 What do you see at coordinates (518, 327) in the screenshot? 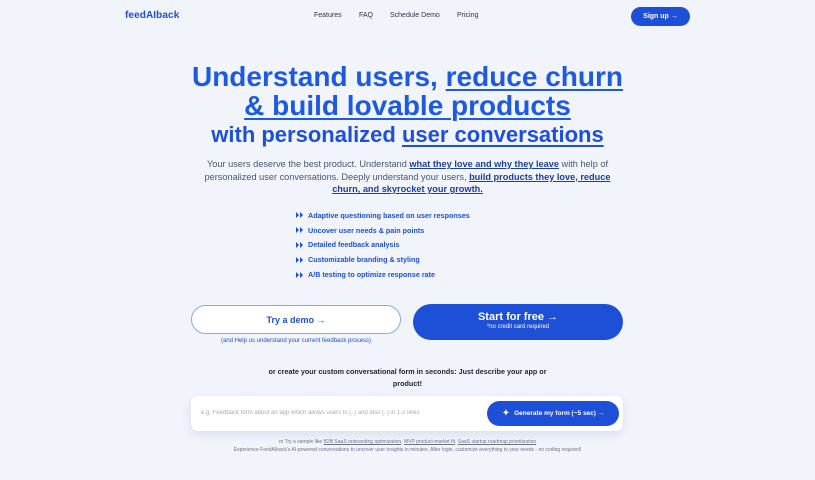
I see `no-card-note: *no credit card required` at bounding box center [518, 327].